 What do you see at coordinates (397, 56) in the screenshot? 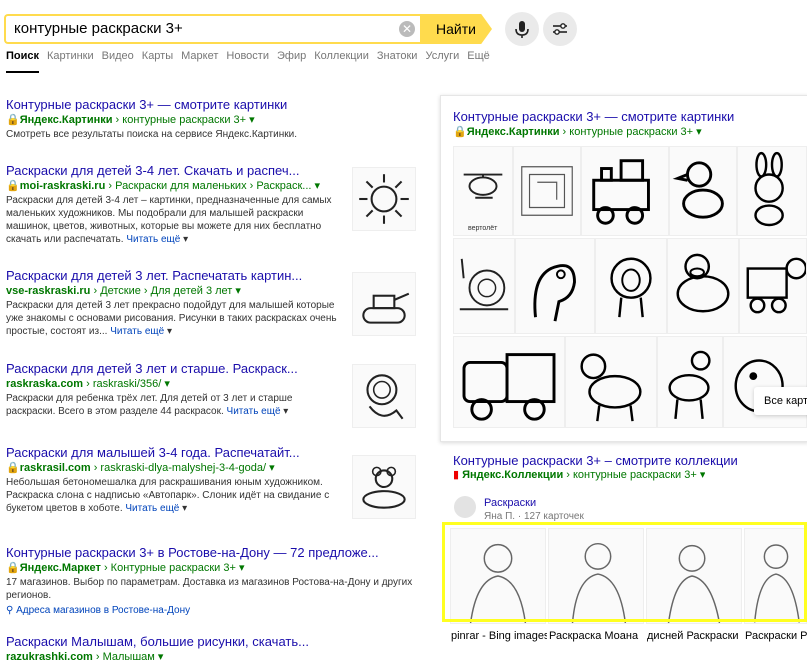
I see `tab-znatoki: Знатоки` at bounding box center [397, 56].